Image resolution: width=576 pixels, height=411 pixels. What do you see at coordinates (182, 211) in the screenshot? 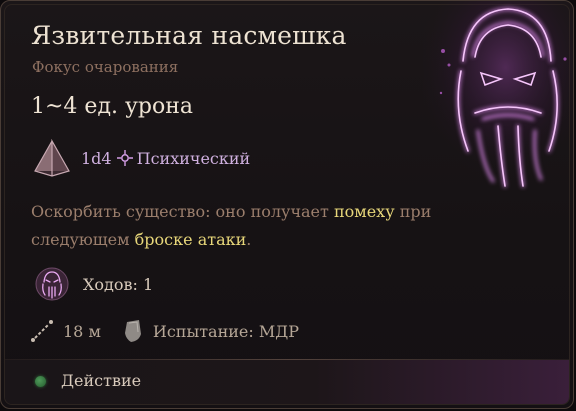
I see `desc-text: Оскорбить существо: оно получает` at bounding box center [182, 211].